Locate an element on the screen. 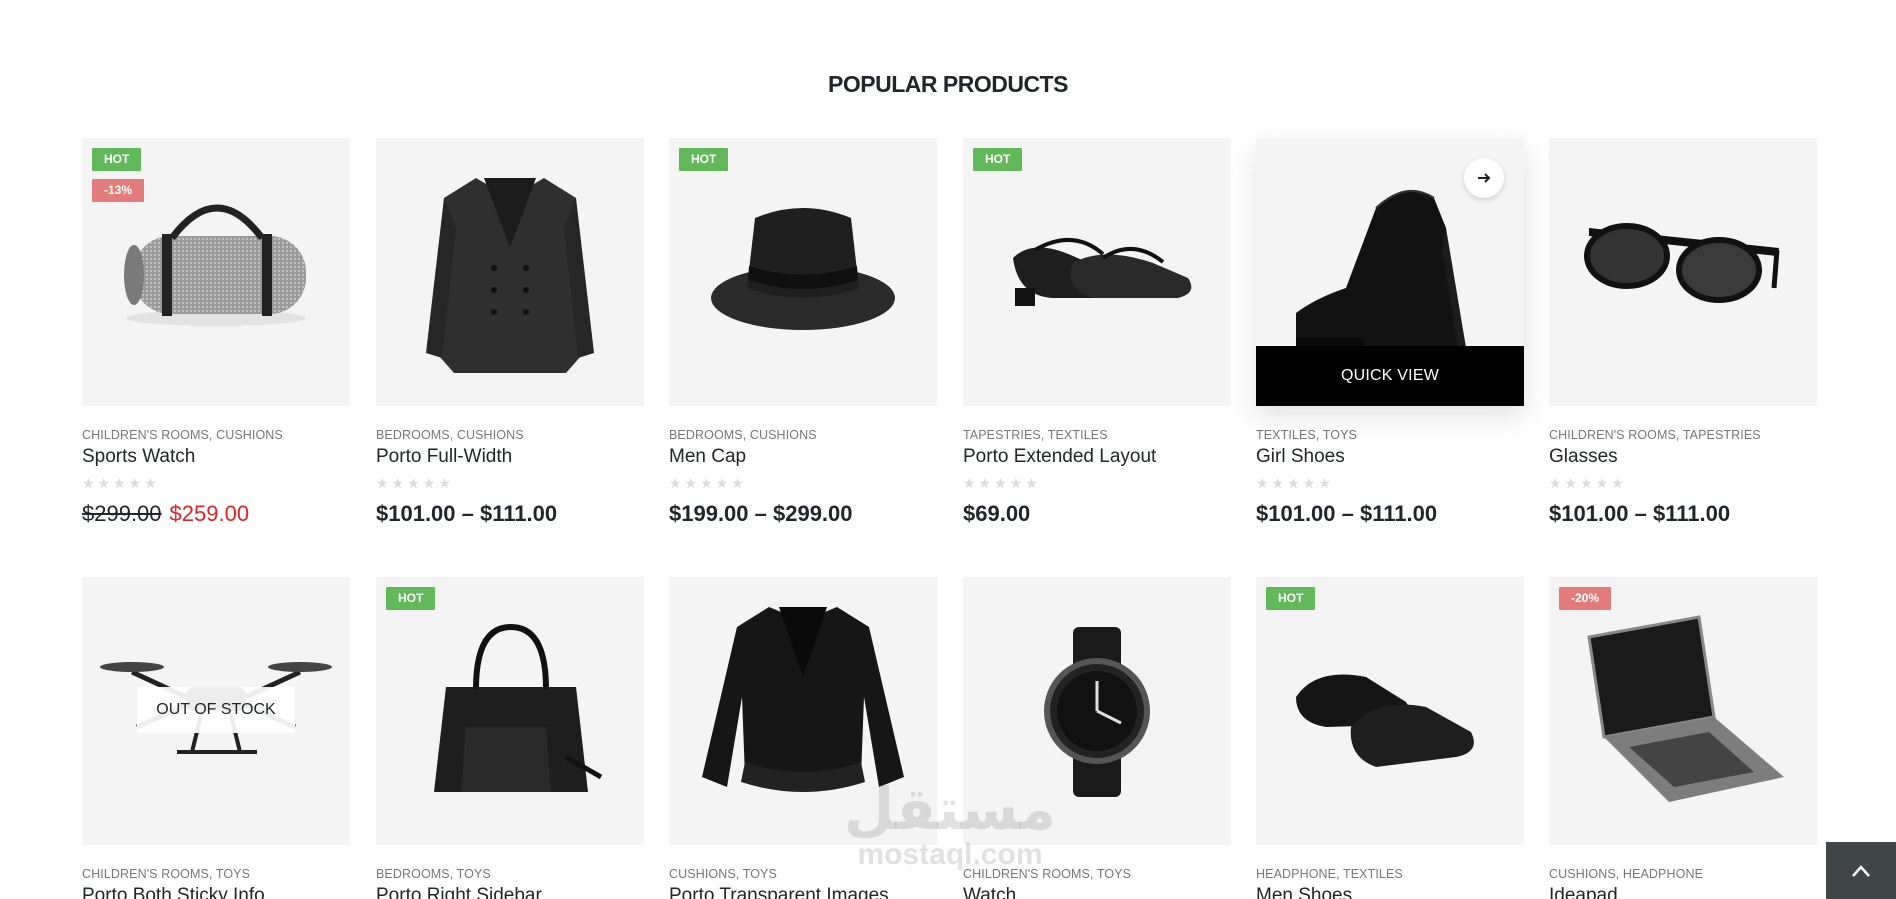 The image size is (1896, 899). product-categories: CHILDREN'S ROOMS, TOYS is located at coordinates (216, 874).